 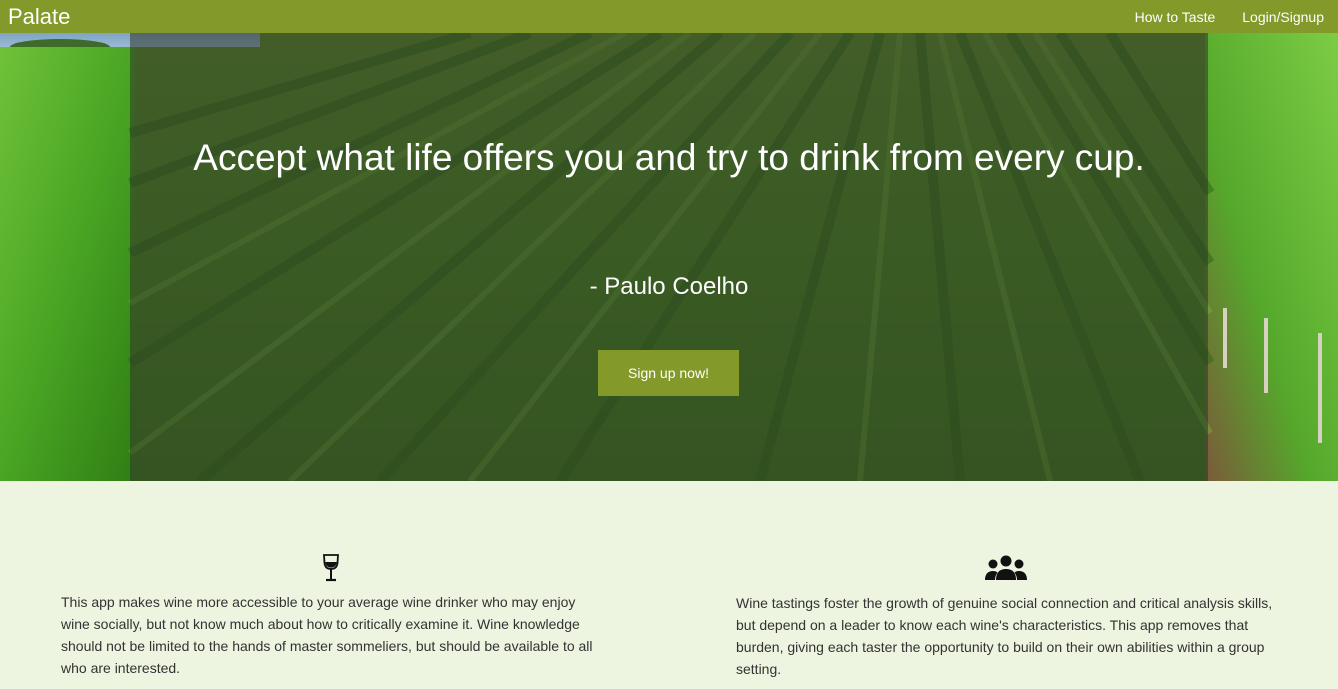 What do you see at coordinates (1283, 17) in the screenshot?
I see `nav-login-signup: Login/Signup` at bounding box center [1283, 17].